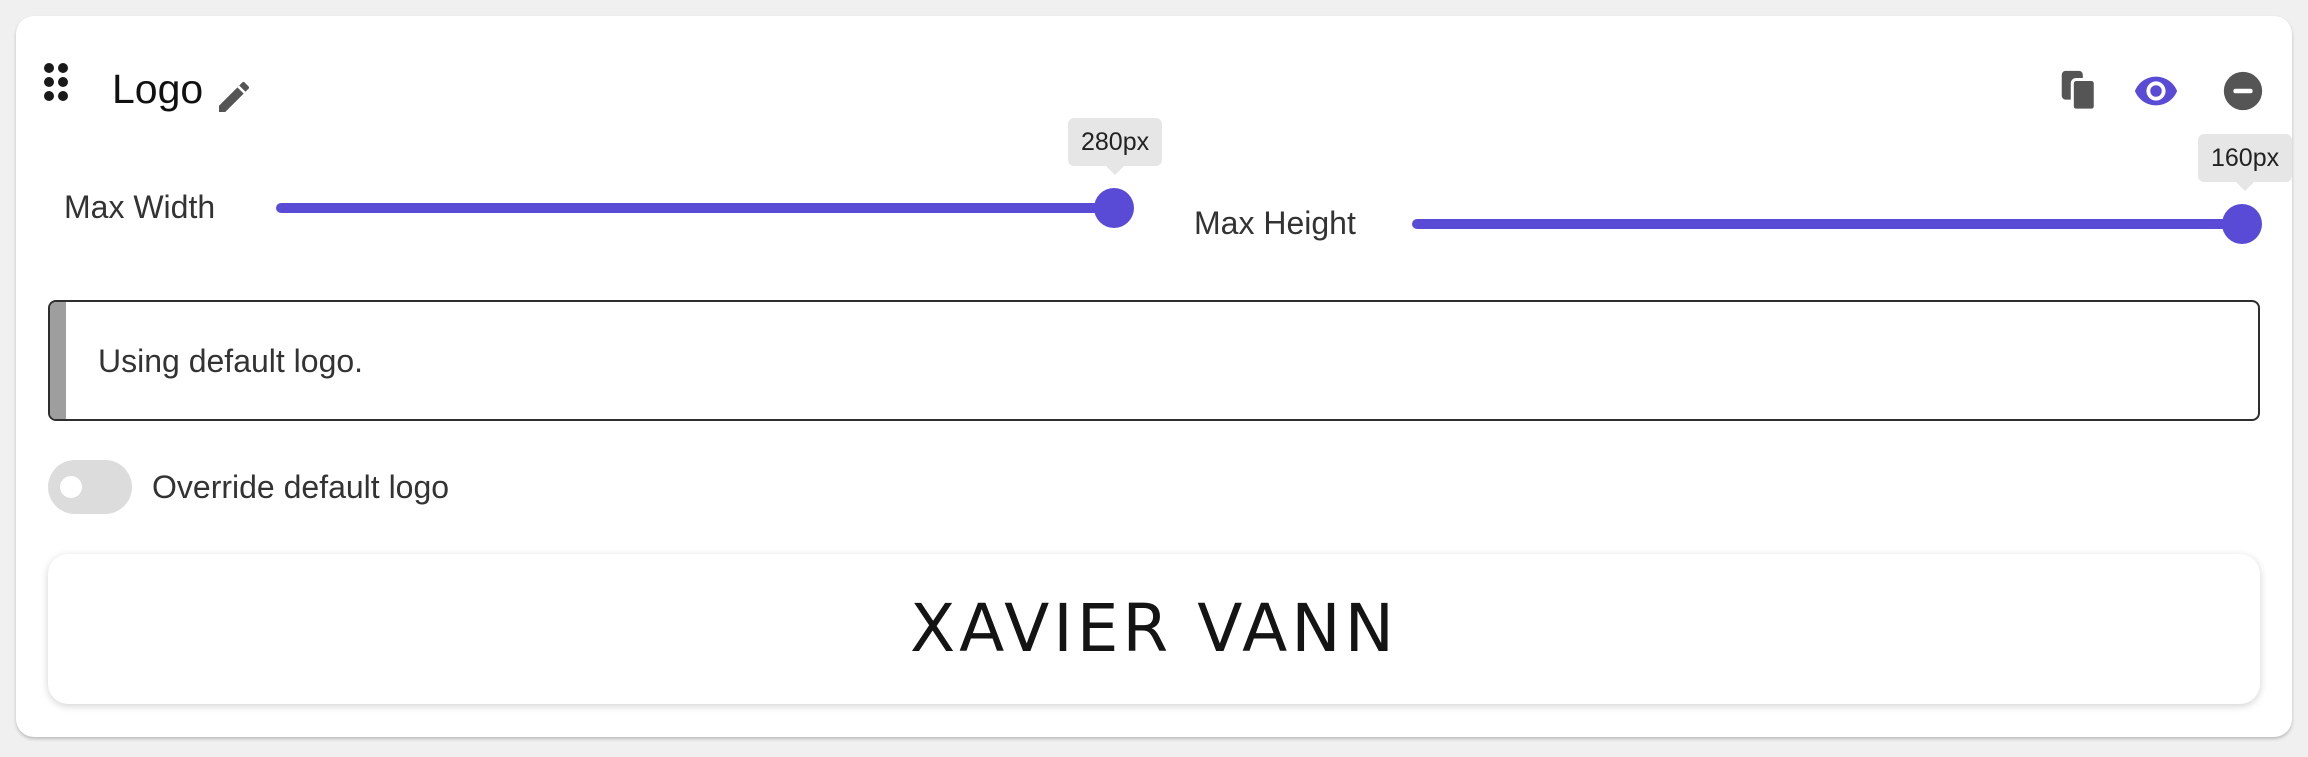  I want to click on max-width-label: Max Width, so click(140, 207).